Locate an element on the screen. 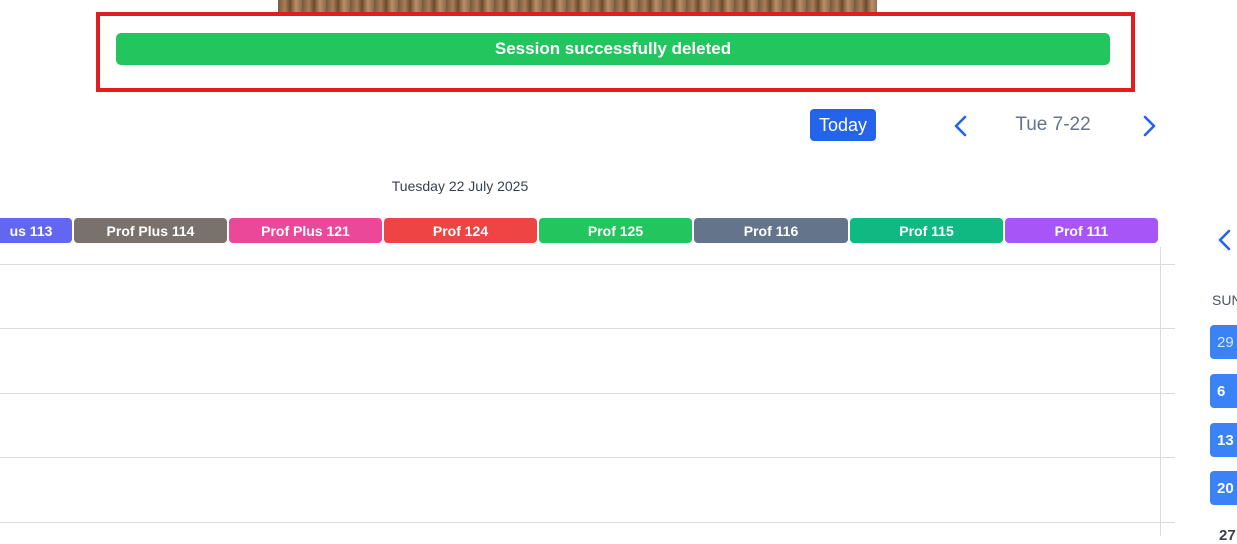 The height and width of the screenshot is (544, 1237). chevron-right-icon is located at coordinates (1149, 126).